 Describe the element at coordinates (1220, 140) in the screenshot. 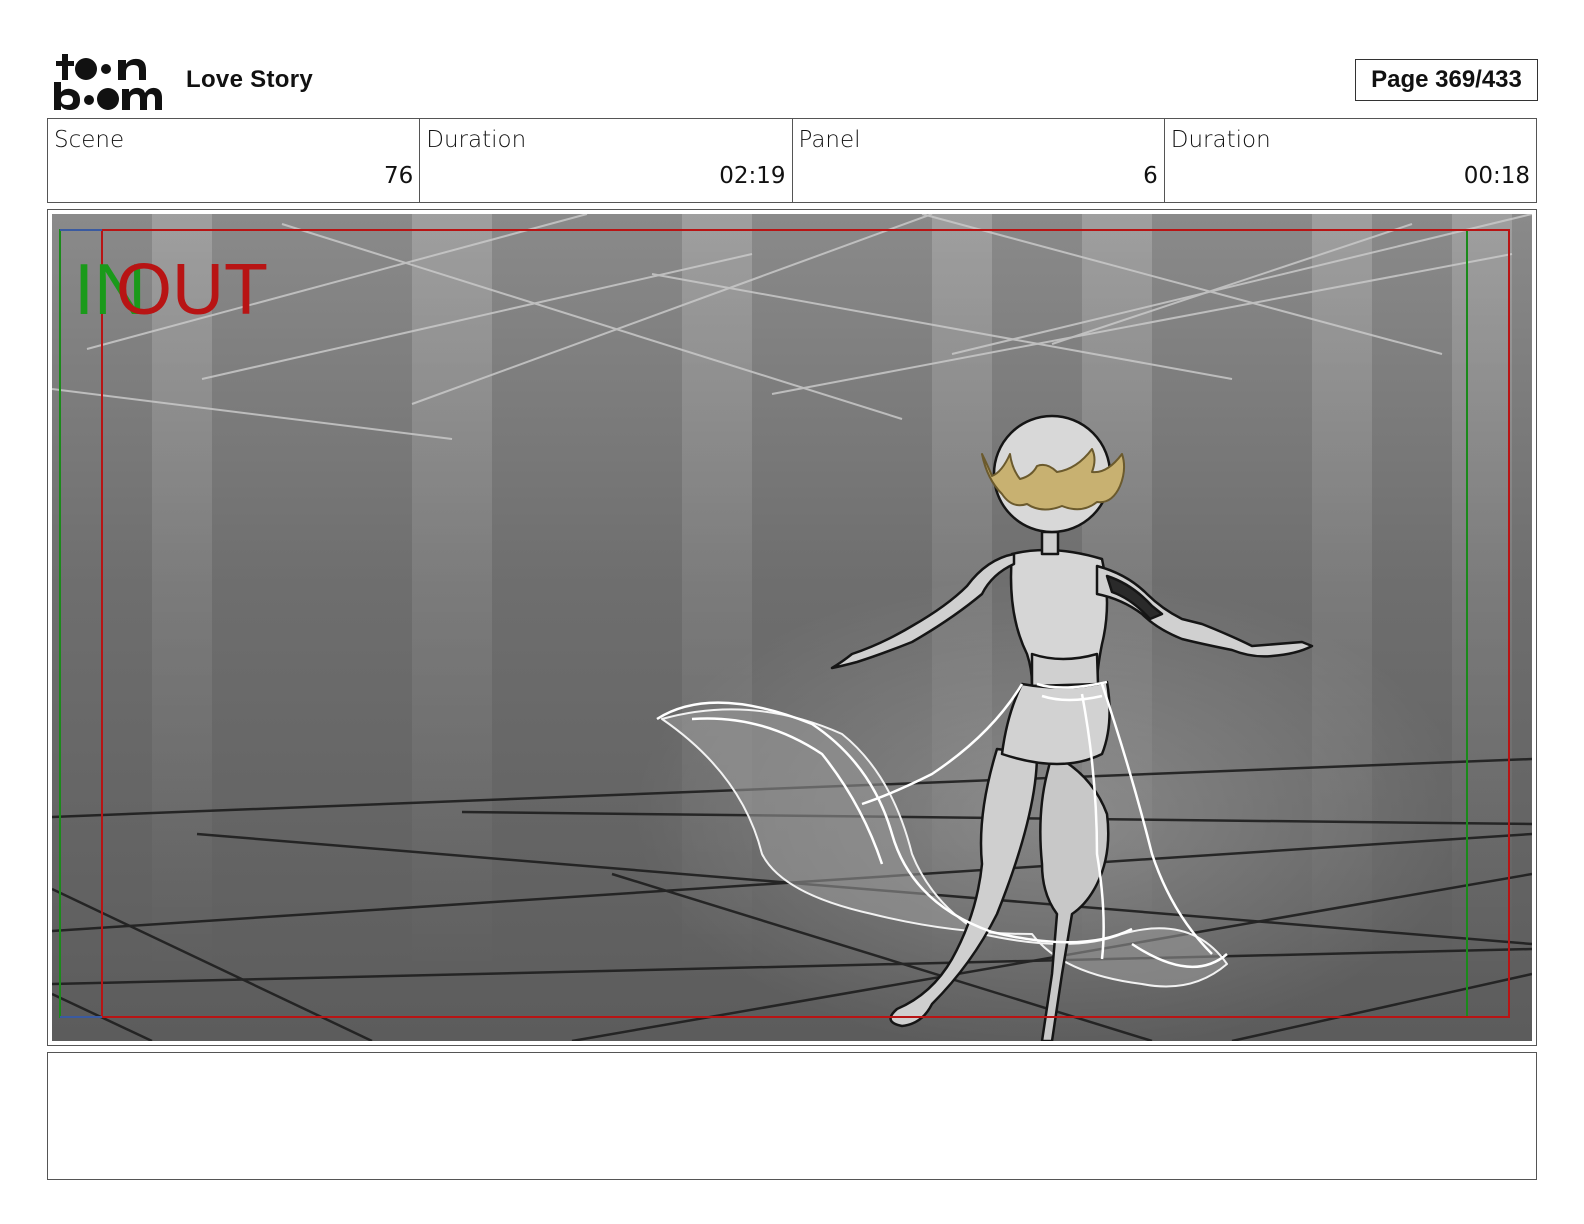

I see `panel-duration-label: Duration` at that location.